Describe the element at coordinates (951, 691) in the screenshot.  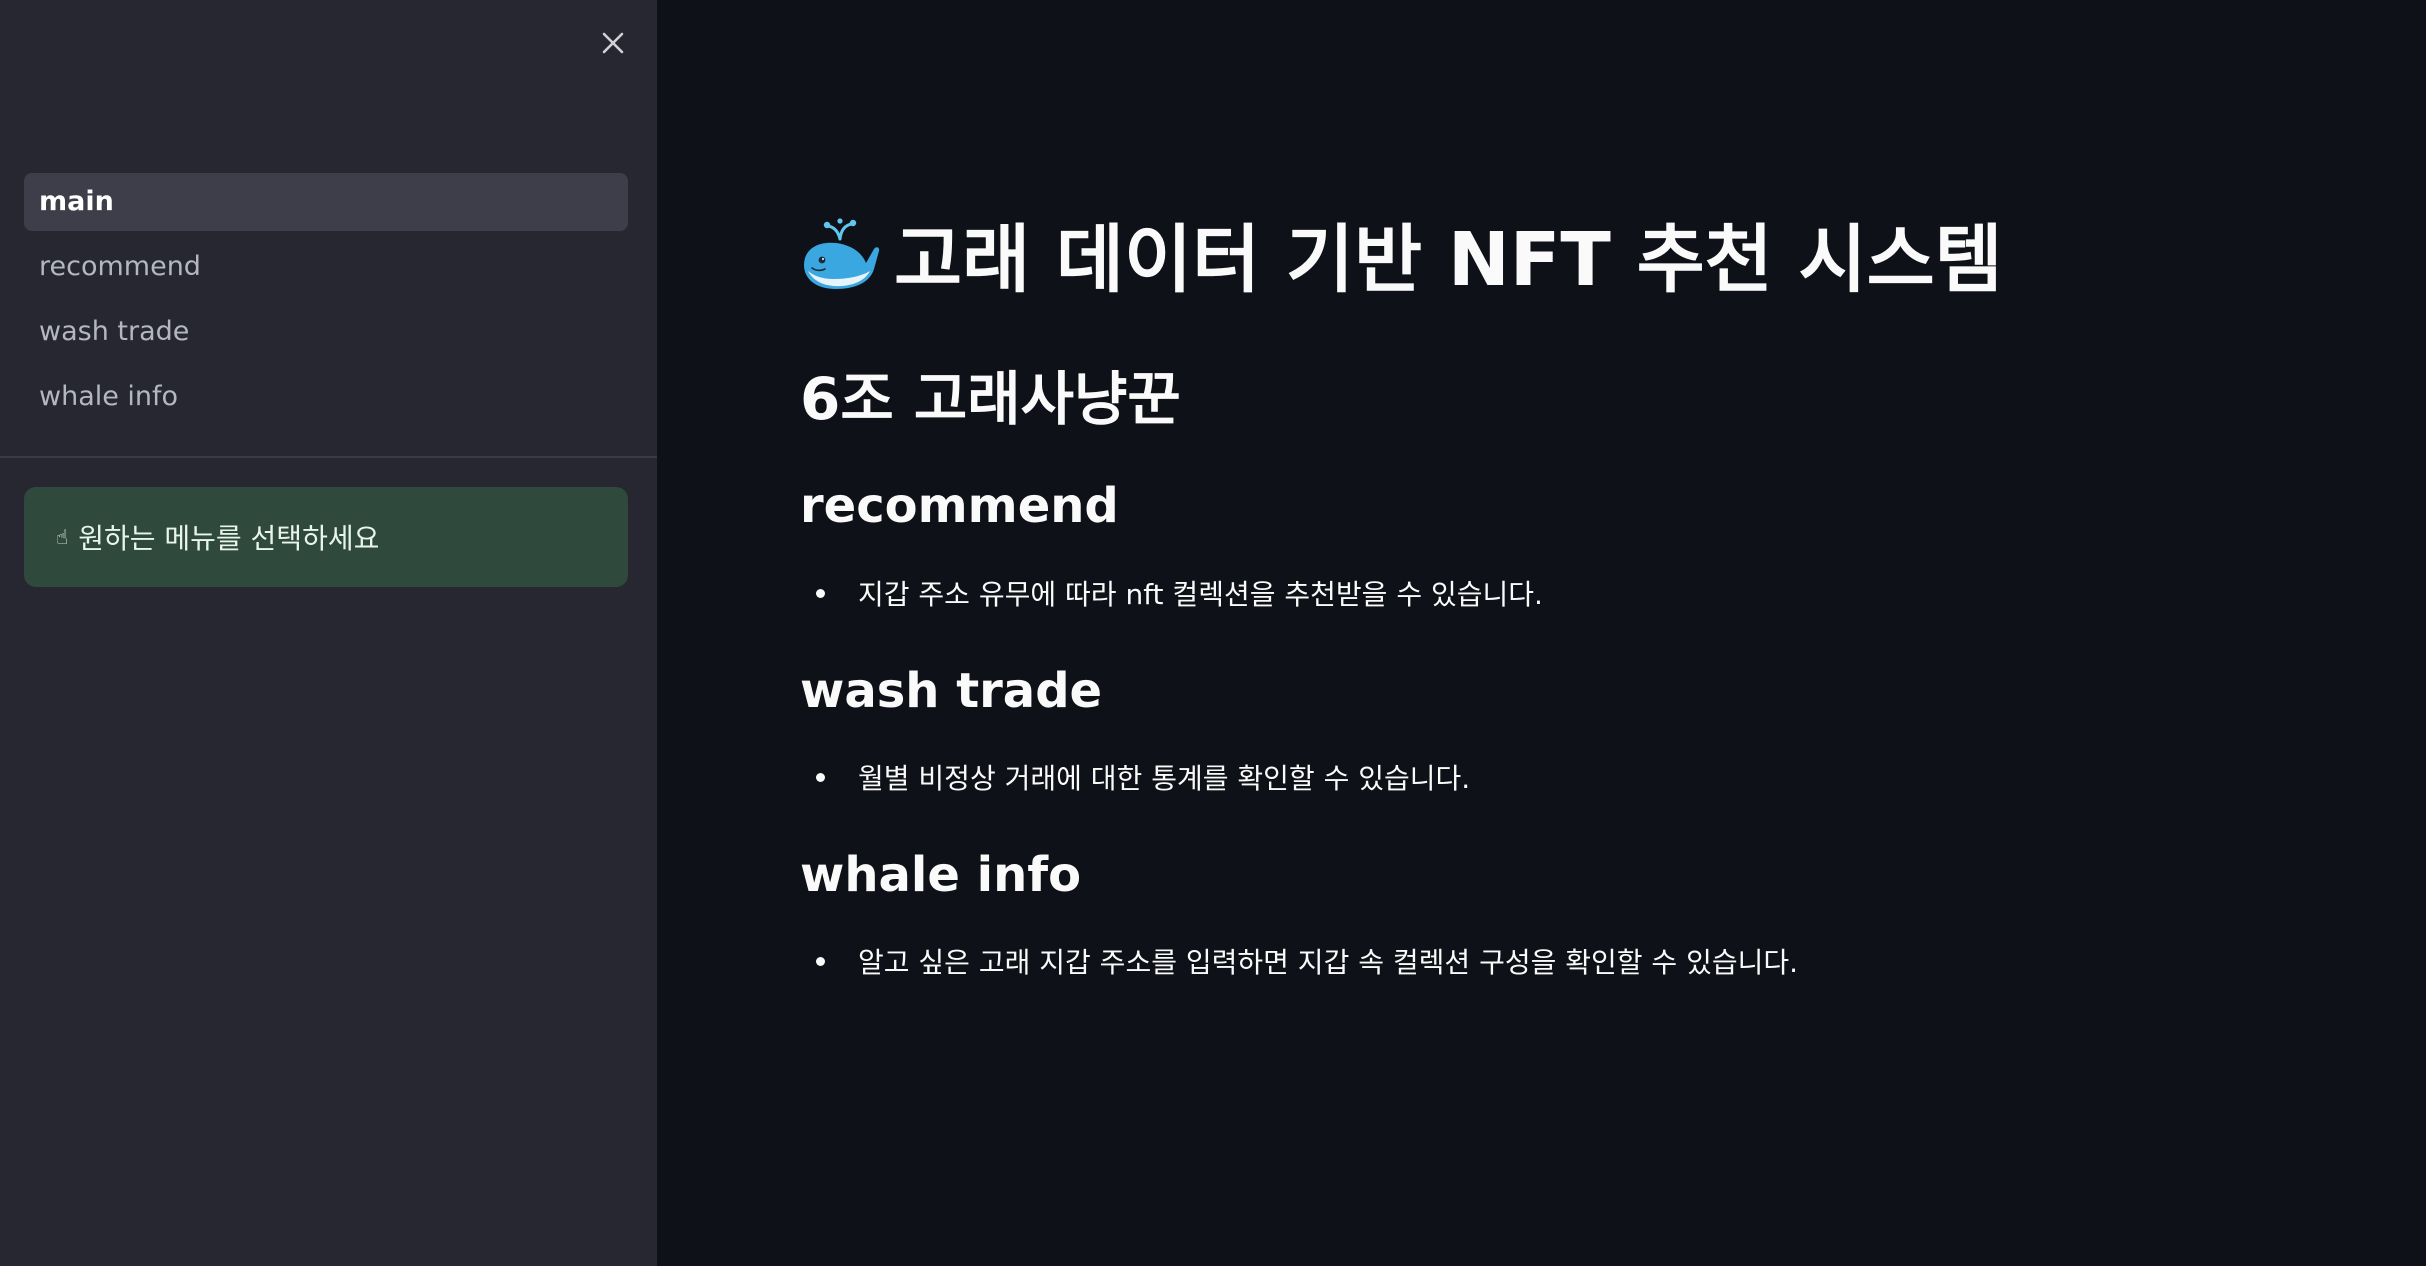
I see `section-heading-wash-trade: wash trade` at that location.